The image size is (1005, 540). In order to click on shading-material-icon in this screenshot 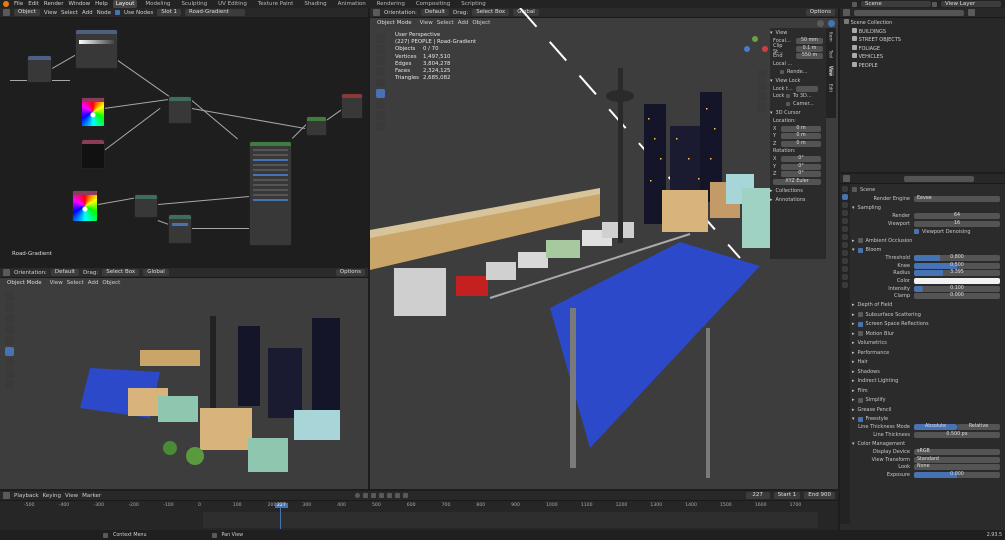, I will do `click(831, 23)`.